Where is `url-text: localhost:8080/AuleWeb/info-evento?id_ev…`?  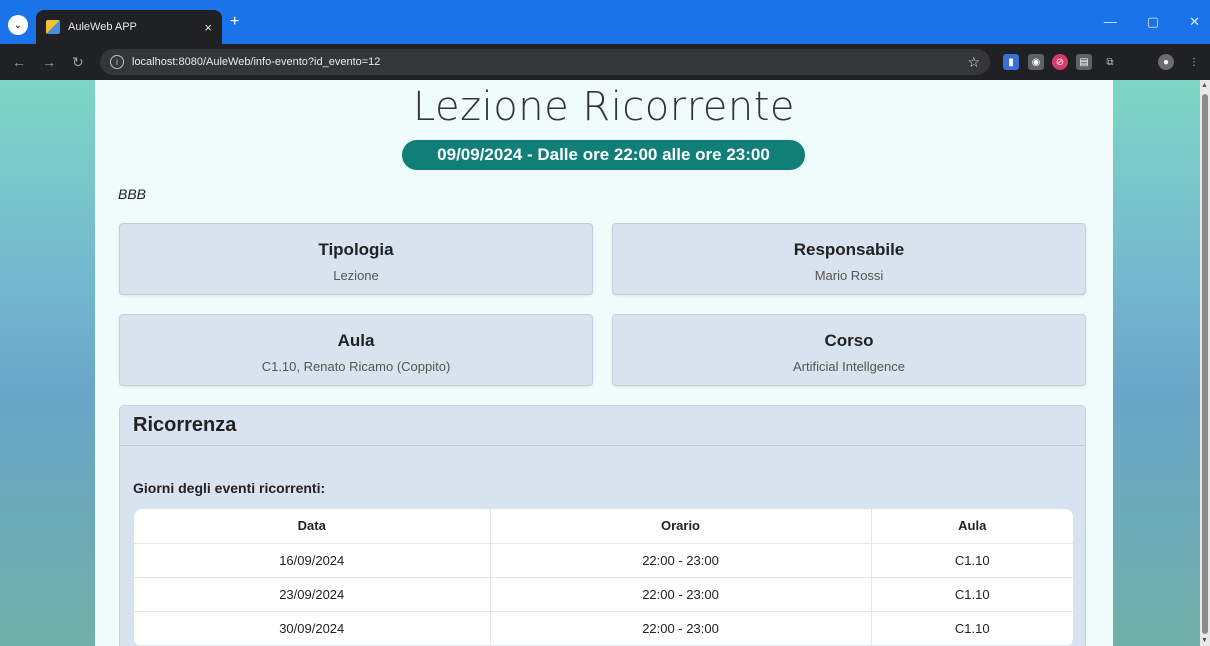
url-text: localhost:8080/AuleWeb/info-evento?id_ev… is located at coordinates (256, 62).